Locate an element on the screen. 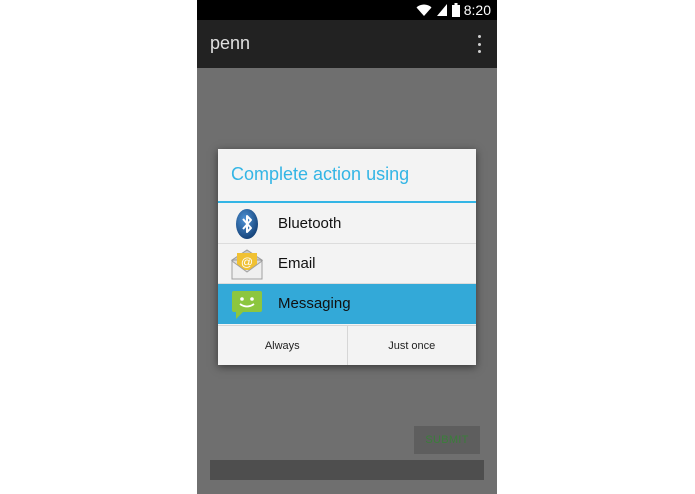 This screenshot has height=494, width=695. option-label: Messaging is located at coordinates (314, 303).